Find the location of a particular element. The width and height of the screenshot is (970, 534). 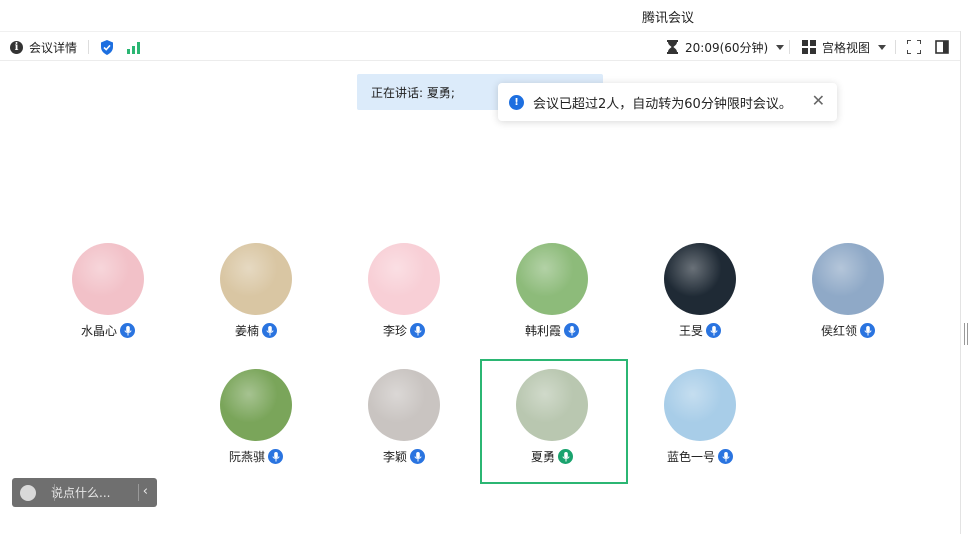

participant-name-row: 侯红领 is located at coordinates (848, 330).